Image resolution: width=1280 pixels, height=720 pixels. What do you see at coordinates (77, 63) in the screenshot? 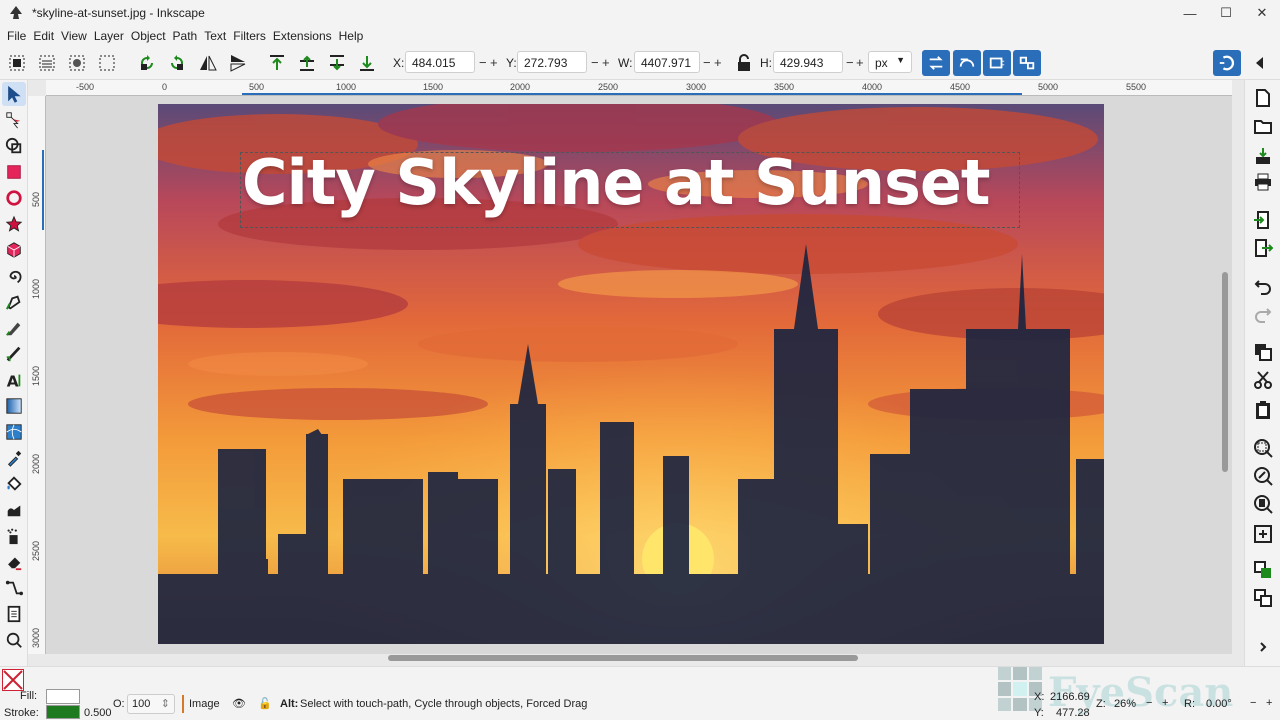
I see `select-same-icon` at bounding box center [77, 63].